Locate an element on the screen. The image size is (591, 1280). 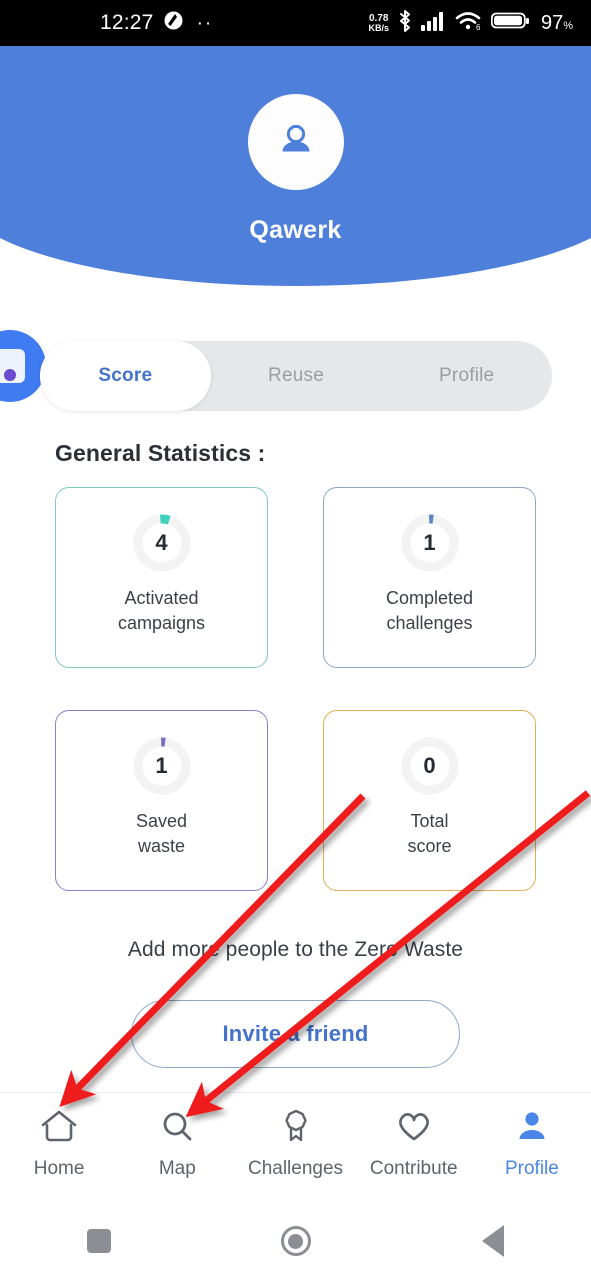
person-avatar-icon is located at coordinates (296, 142).